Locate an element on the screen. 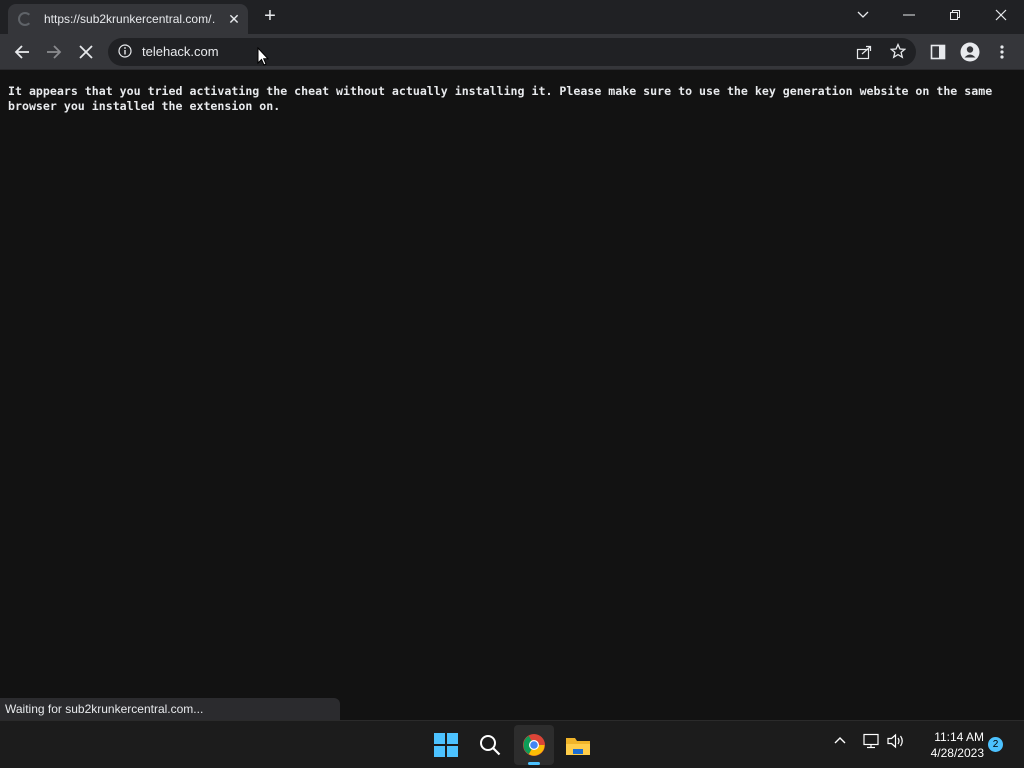  system-clock: 11:14 AM 4/28/2023 is located at coordinates (950, 745).